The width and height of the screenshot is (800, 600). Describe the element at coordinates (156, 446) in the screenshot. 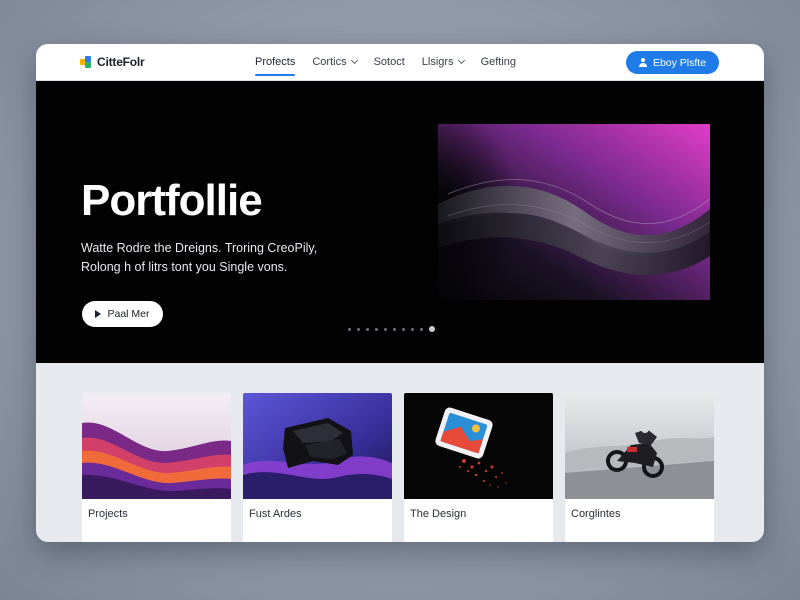

I see `purple-waves-image` at that location.